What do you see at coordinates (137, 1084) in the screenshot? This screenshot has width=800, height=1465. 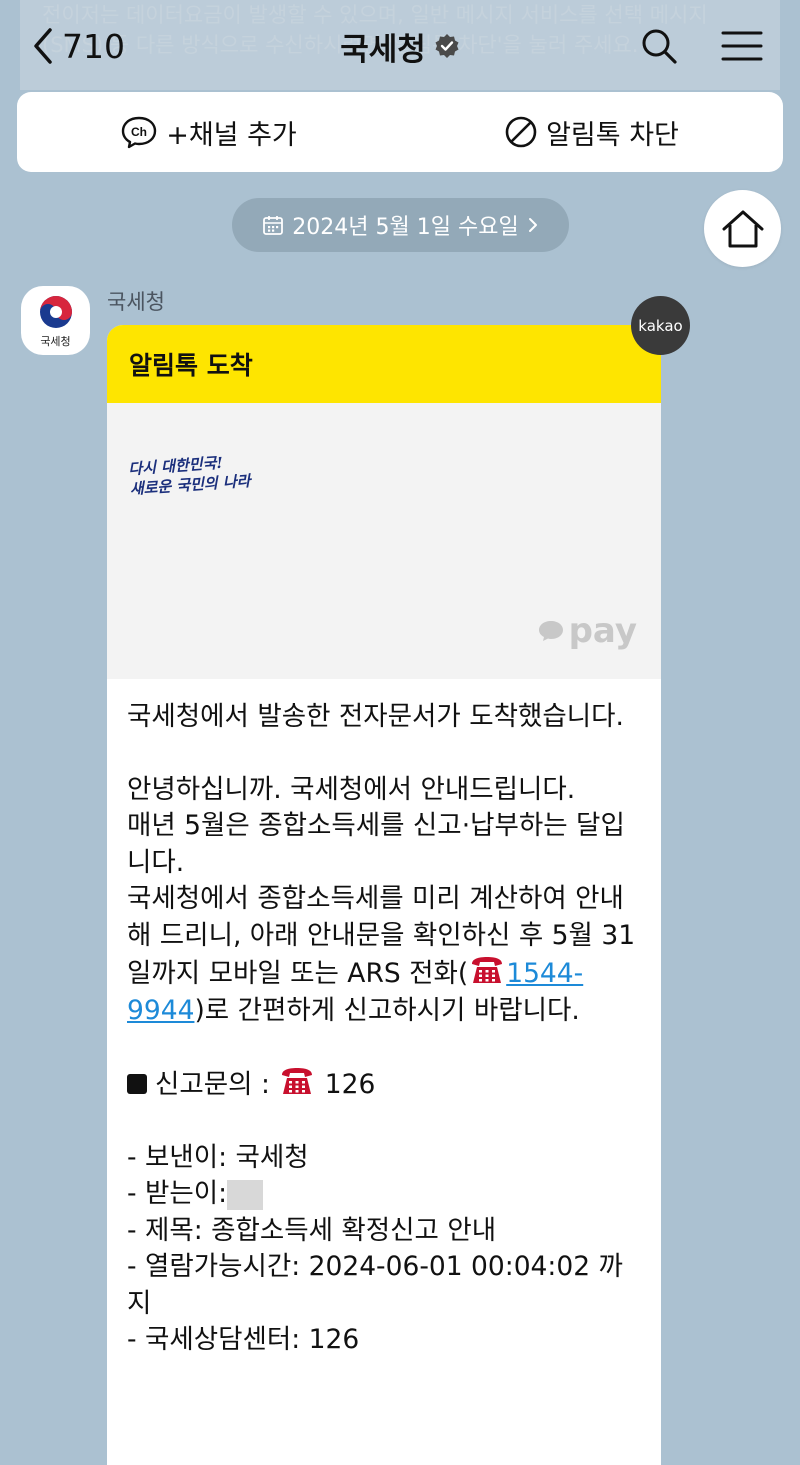 I see `black-square-icon` at bounding box center [137, 1084].